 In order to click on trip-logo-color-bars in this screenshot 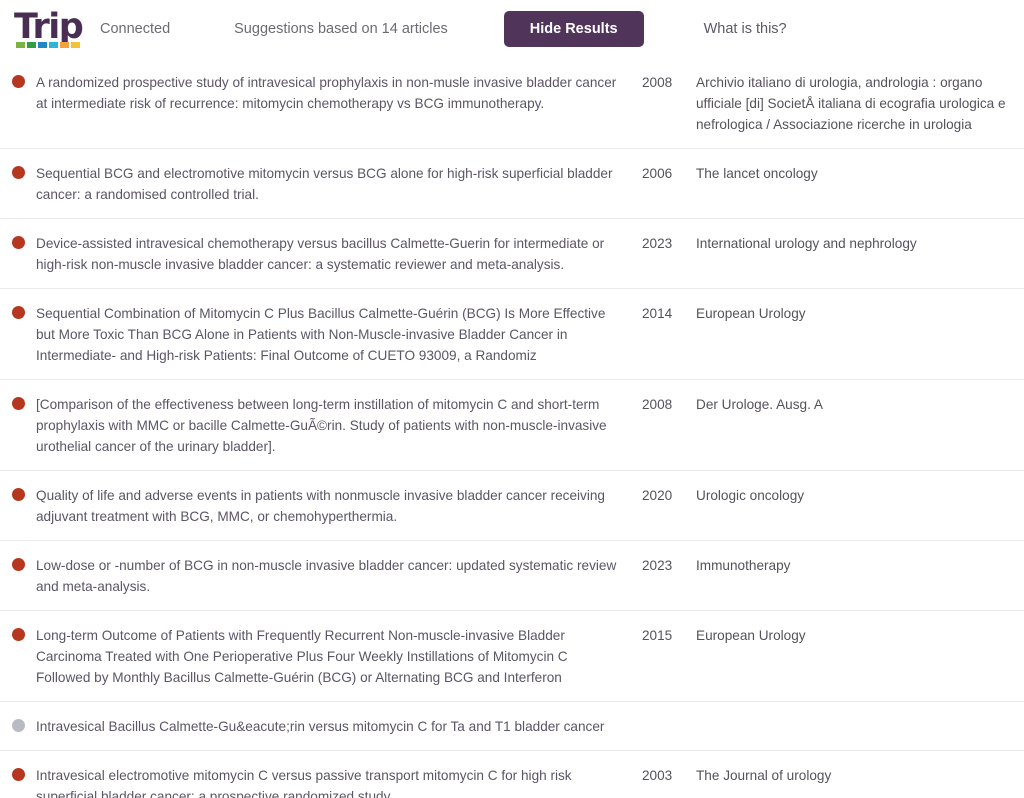, I will do `click(48, 45)`.